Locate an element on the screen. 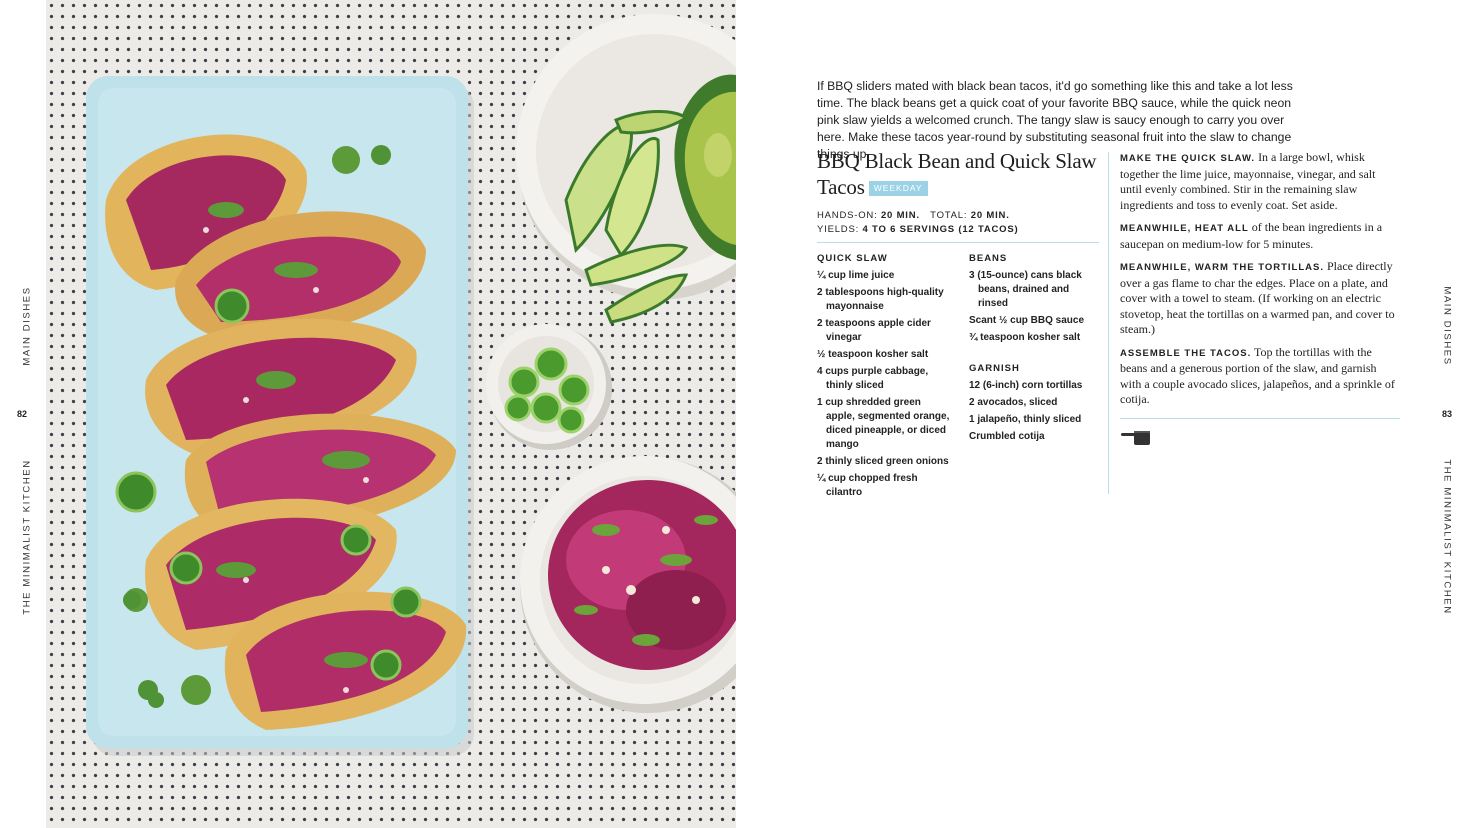 The width and height of the screenshot is (1472, 828). total-label: TOTAL: is located at coordinates (949, 215).